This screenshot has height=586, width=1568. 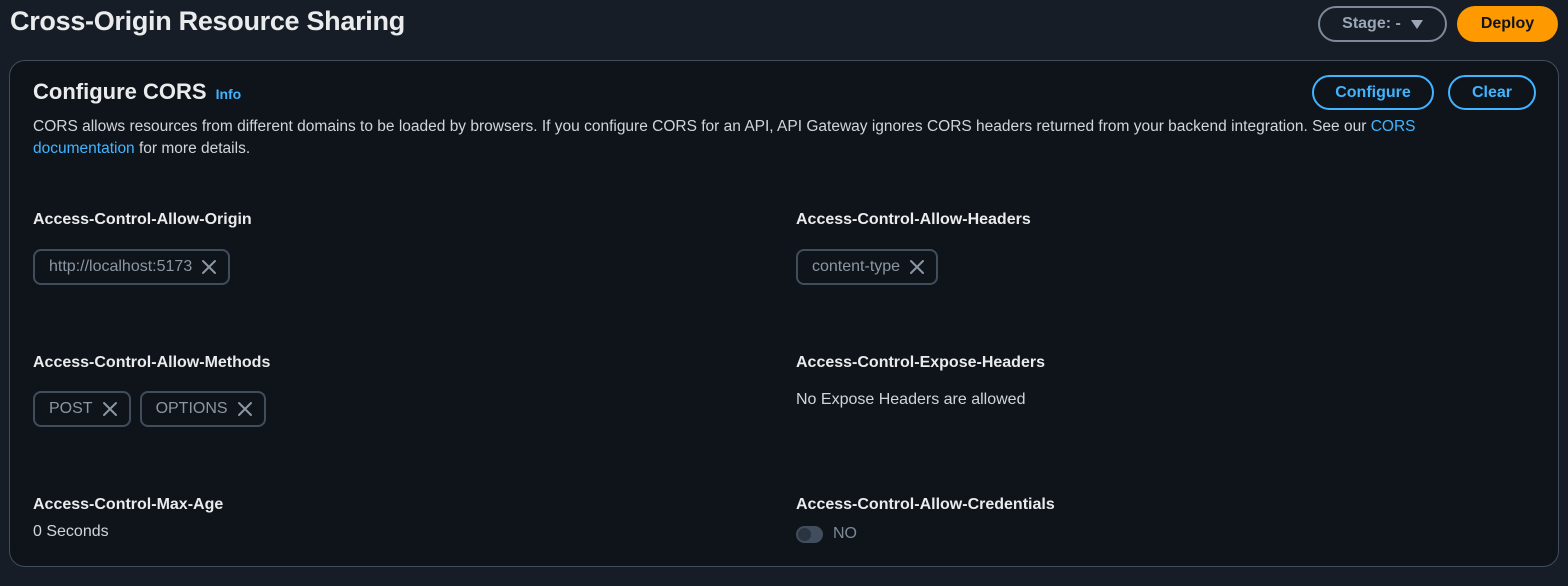 I want to click on panel-actions: Configure Clear, so click(x=1424, y=92).